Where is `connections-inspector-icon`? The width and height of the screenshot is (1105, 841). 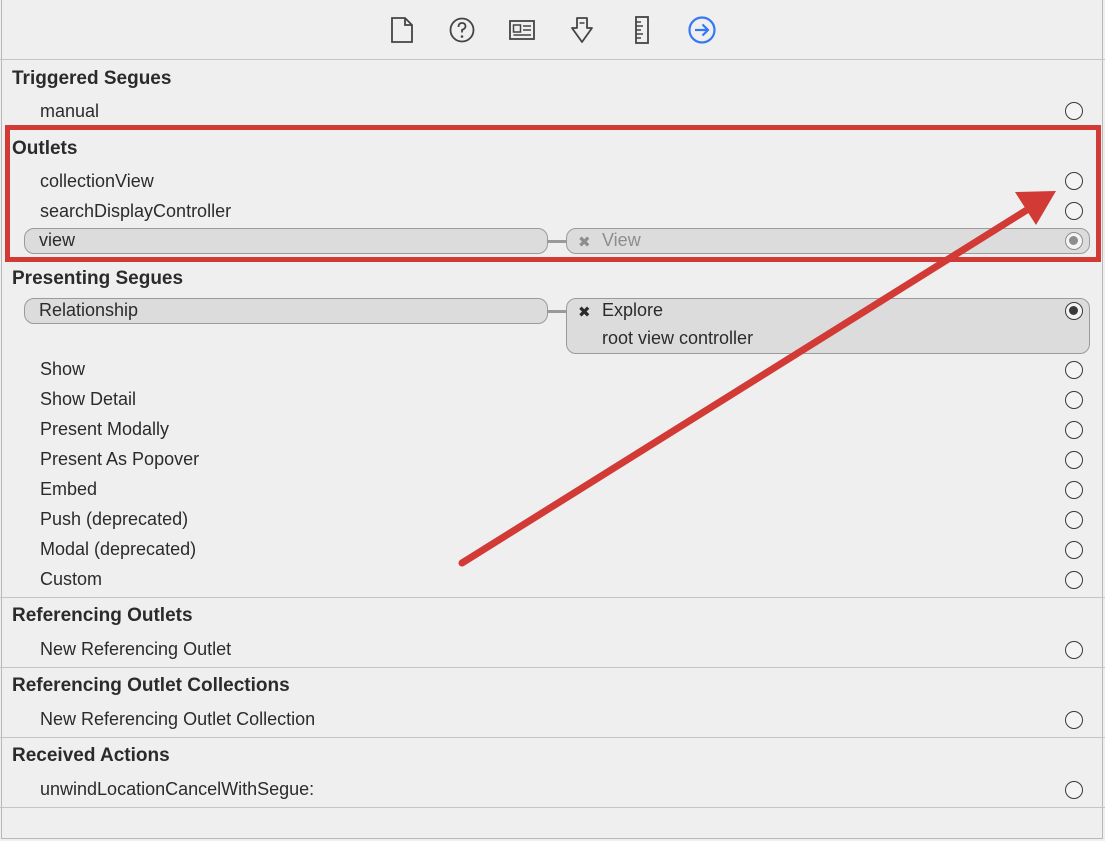
connections-inspector-icon is located at coordinates (702, 30).